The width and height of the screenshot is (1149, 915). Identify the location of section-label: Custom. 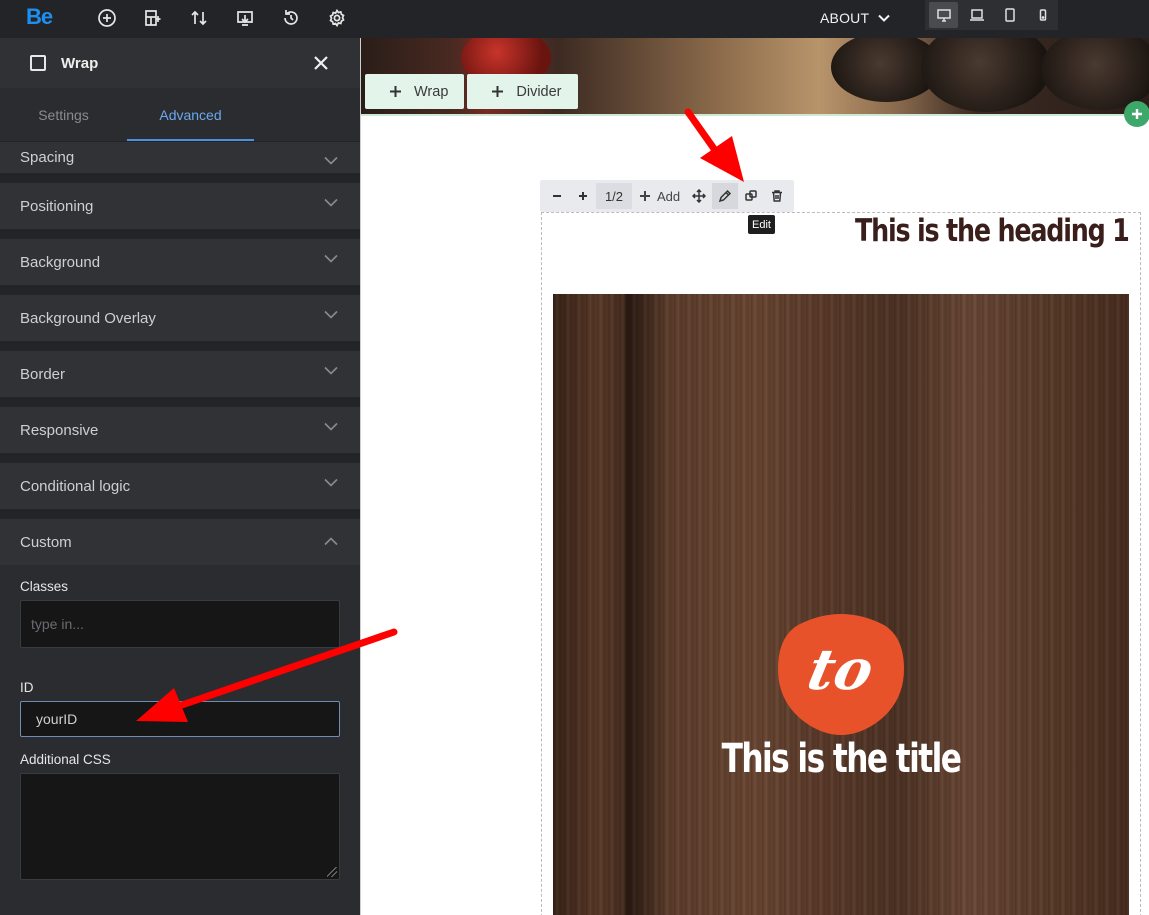
(46, 542).